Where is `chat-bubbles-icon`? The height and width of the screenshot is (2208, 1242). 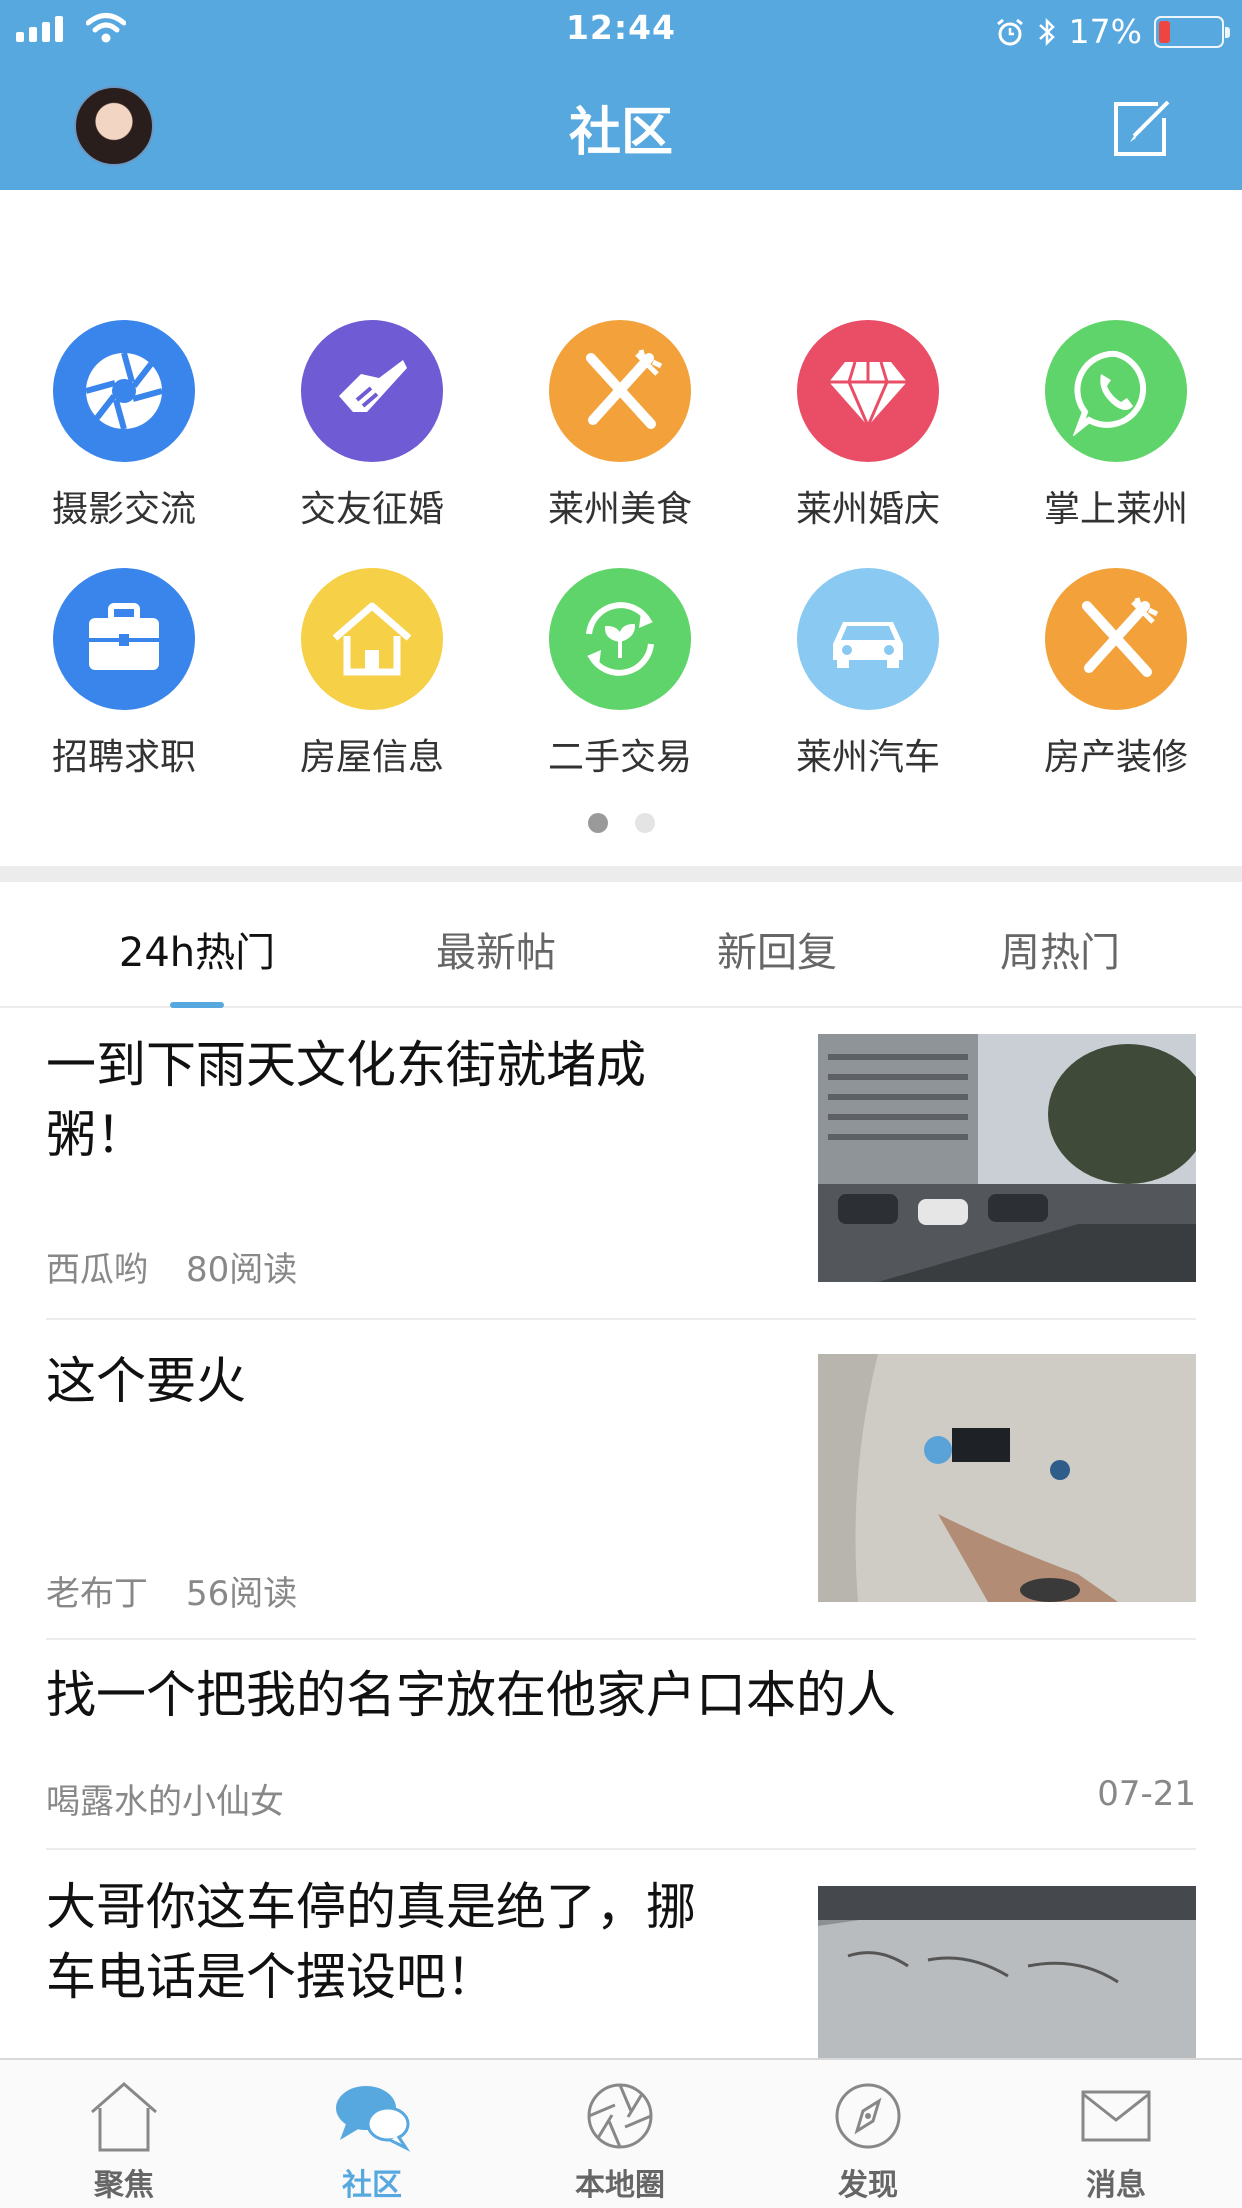 chat-bubbles-icon is located at coordinates (373, 2119).